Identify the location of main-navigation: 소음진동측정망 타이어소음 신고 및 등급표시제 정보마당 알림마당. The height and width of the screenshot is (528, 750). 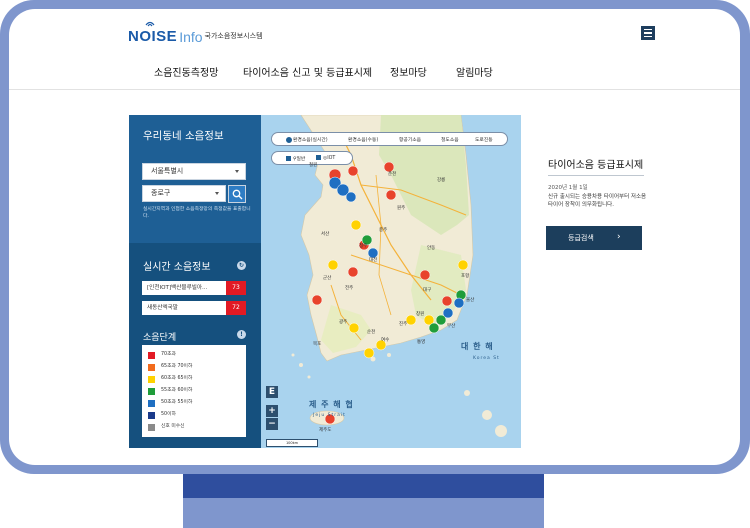
(374, 75).